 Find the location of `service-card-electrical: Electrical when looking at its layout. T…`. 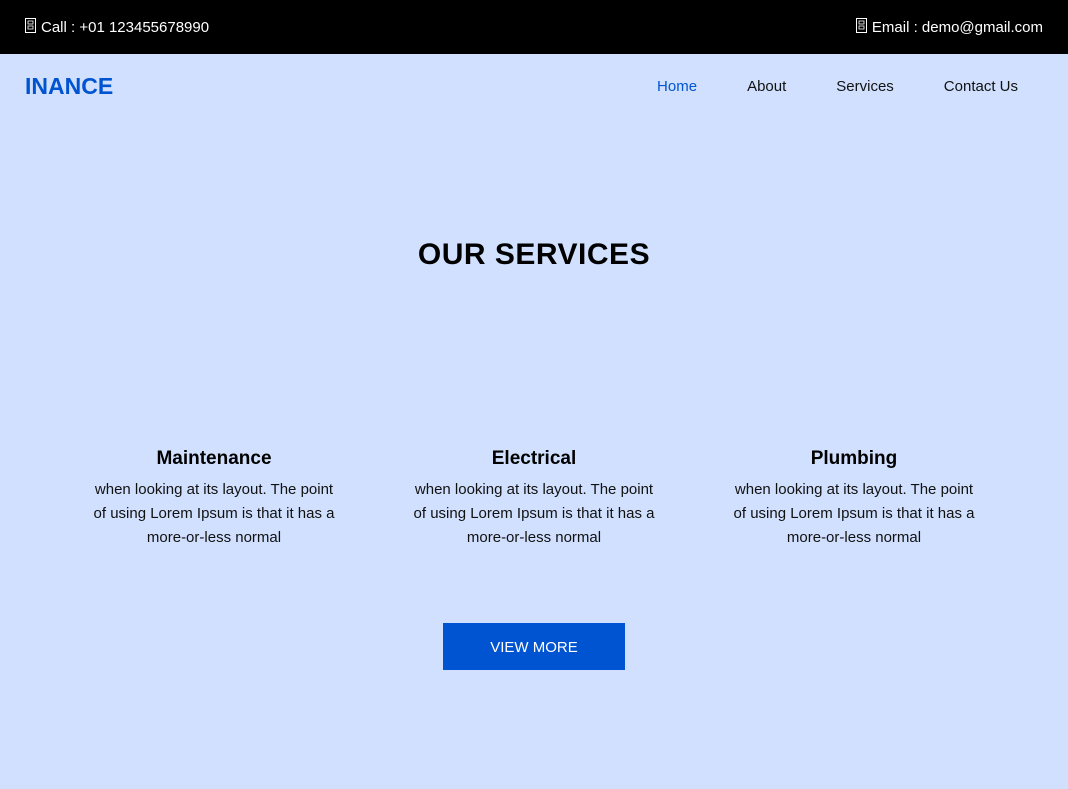

service-card-electrical: Electrical when looking at its layout. T… is located at coordinates (534, 499).